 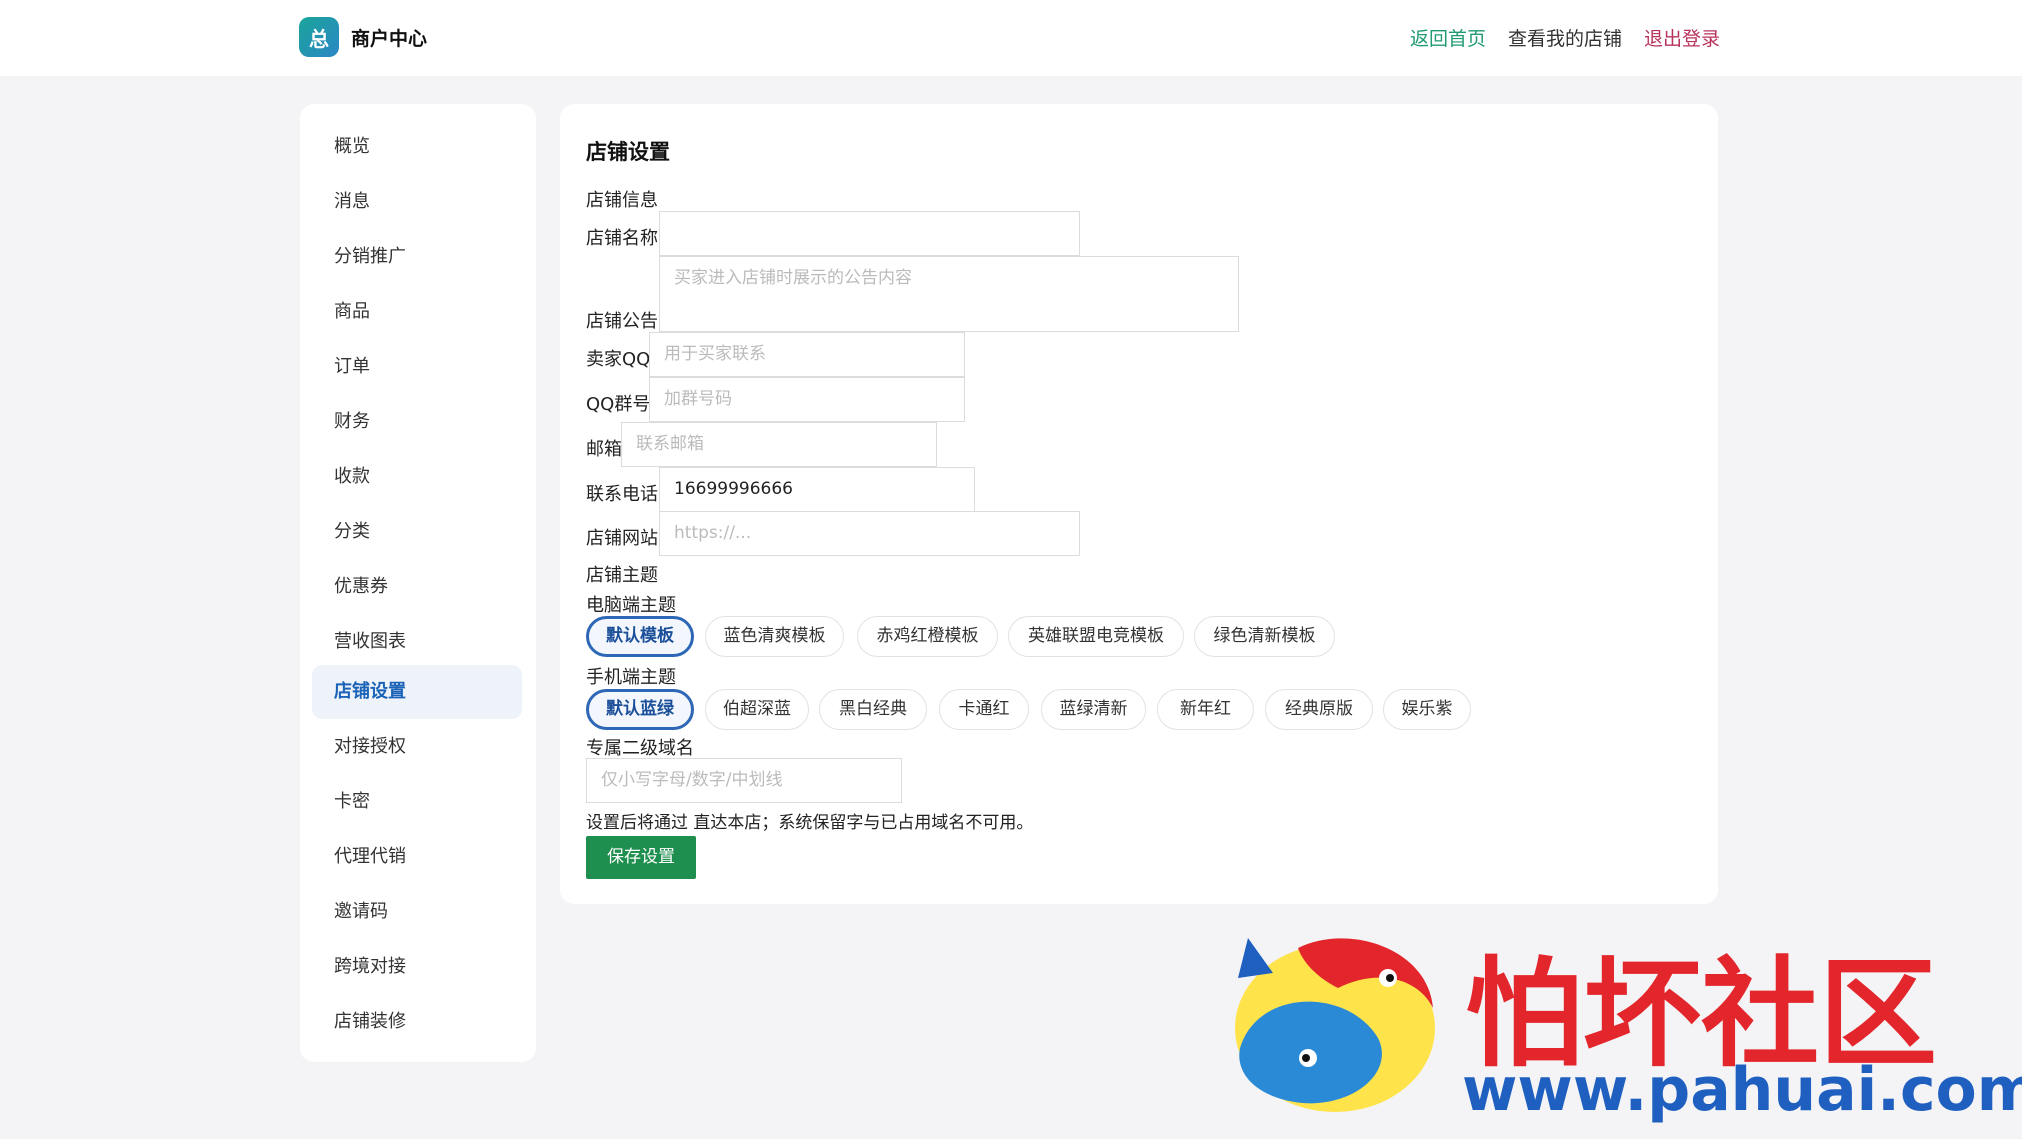 What do you see at coordinates (1096, 636) in the screenshot?
I see `pc-theme-lol-esports: 英雄联盟电竞模板` at bounding box center [1096, 636].